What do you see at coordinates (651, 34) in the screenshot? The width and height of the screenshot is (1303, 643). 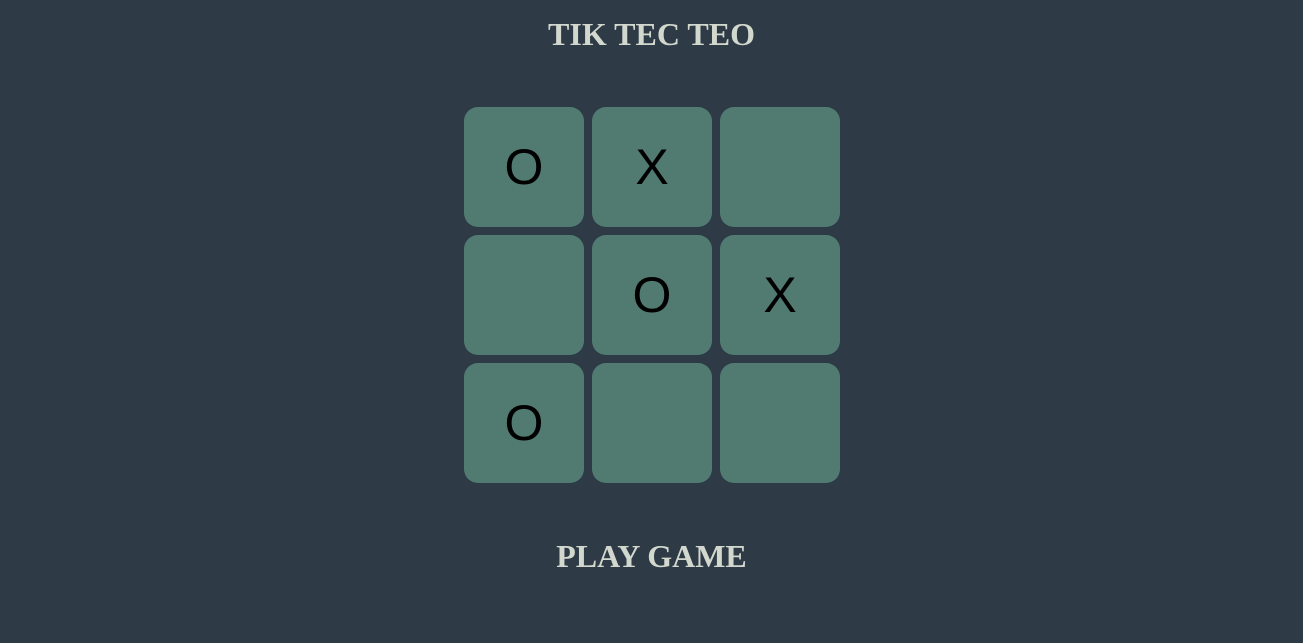 I see `game-title: TIK TEC TEO` at bounding box center [651, 34].